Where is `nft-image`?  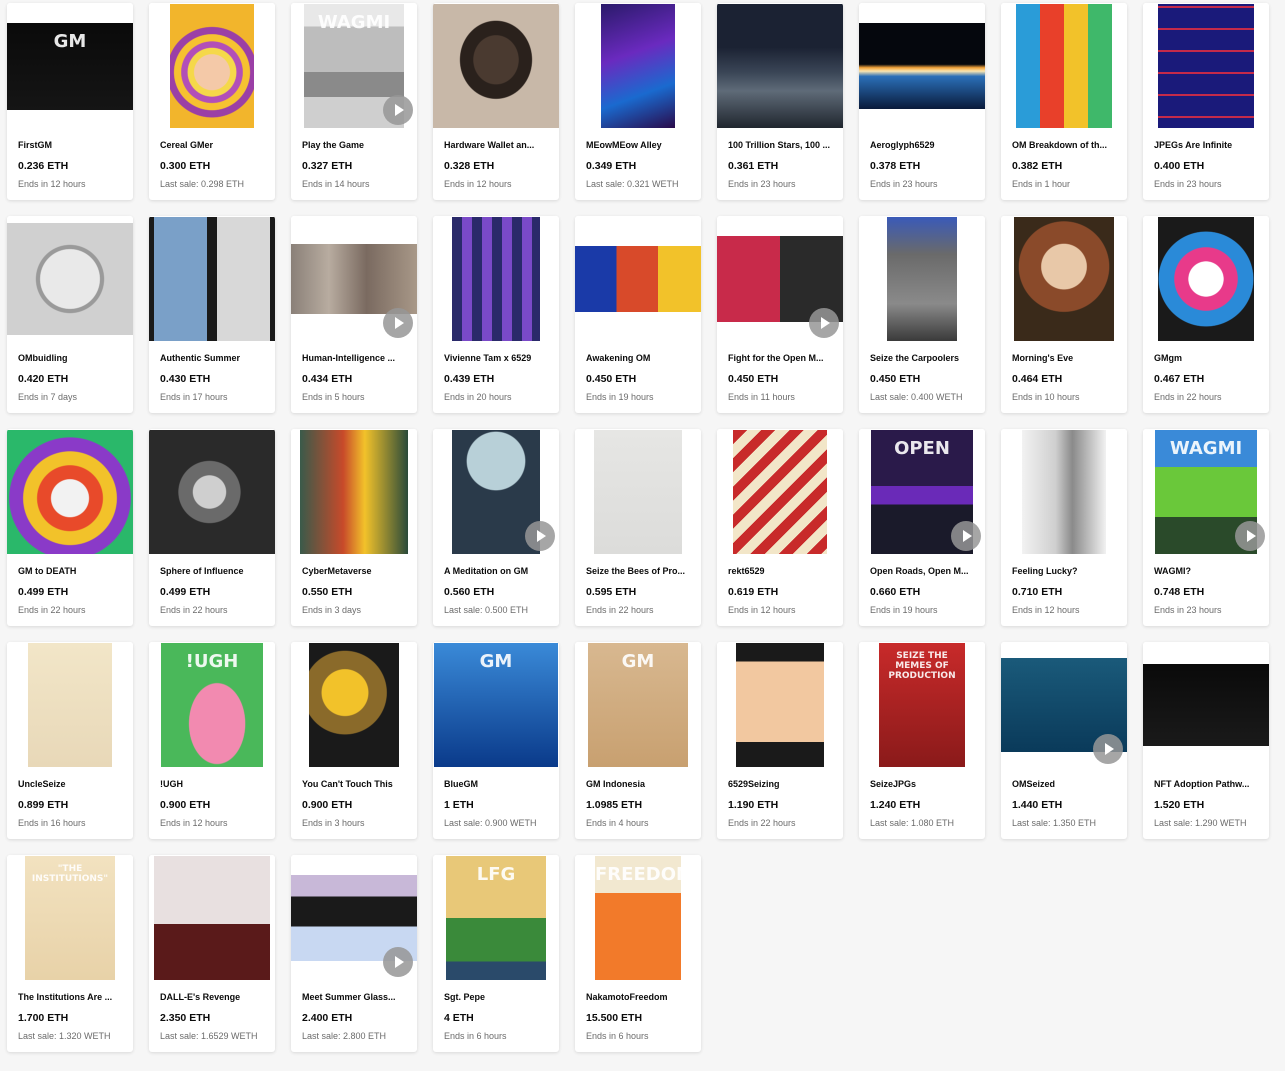 nft-image is located at coordinates (212, 492).